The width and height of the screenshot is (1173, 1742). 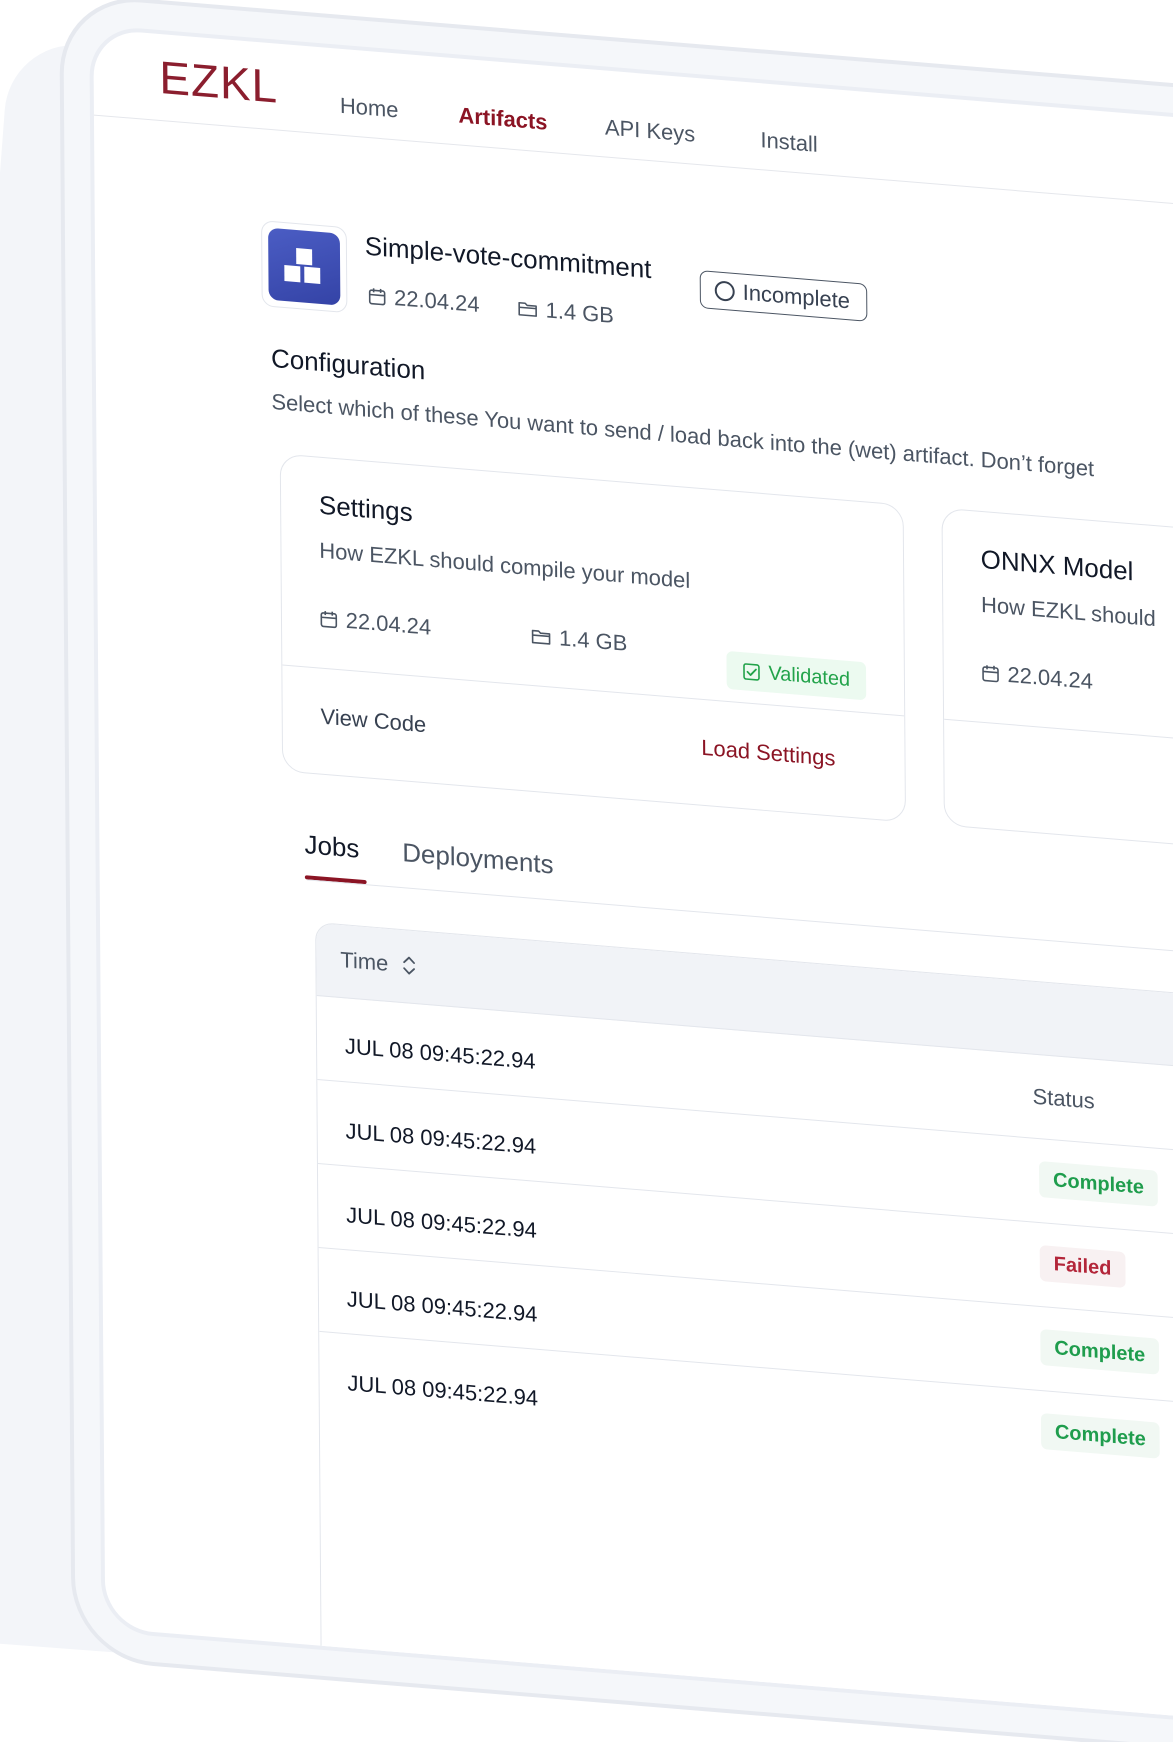 What do you see at coordinates (725, 291) in the screenshot?
I see `circle-icon` at bounding box center [725, 291].